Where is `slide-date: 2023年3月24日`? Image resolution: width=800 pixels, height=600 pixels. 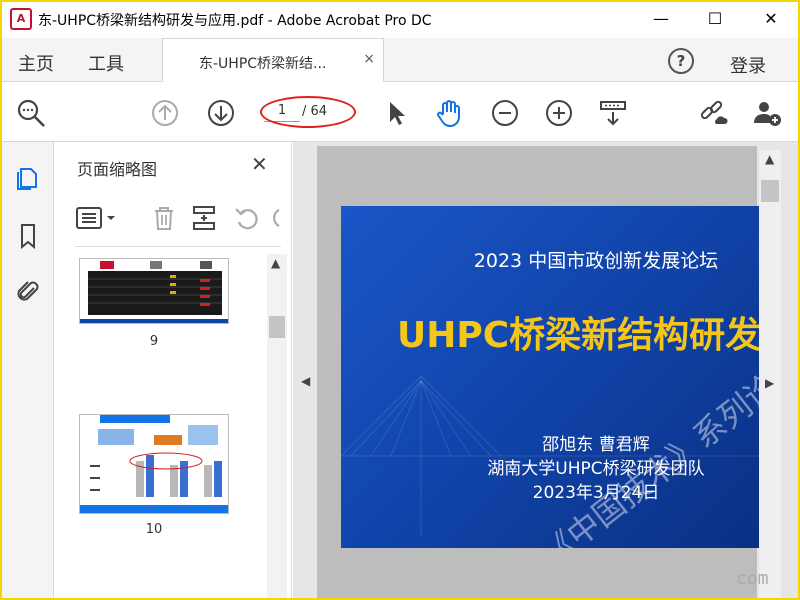 slide-date: 2023年3月24日 is located at coordinates (596, 493).